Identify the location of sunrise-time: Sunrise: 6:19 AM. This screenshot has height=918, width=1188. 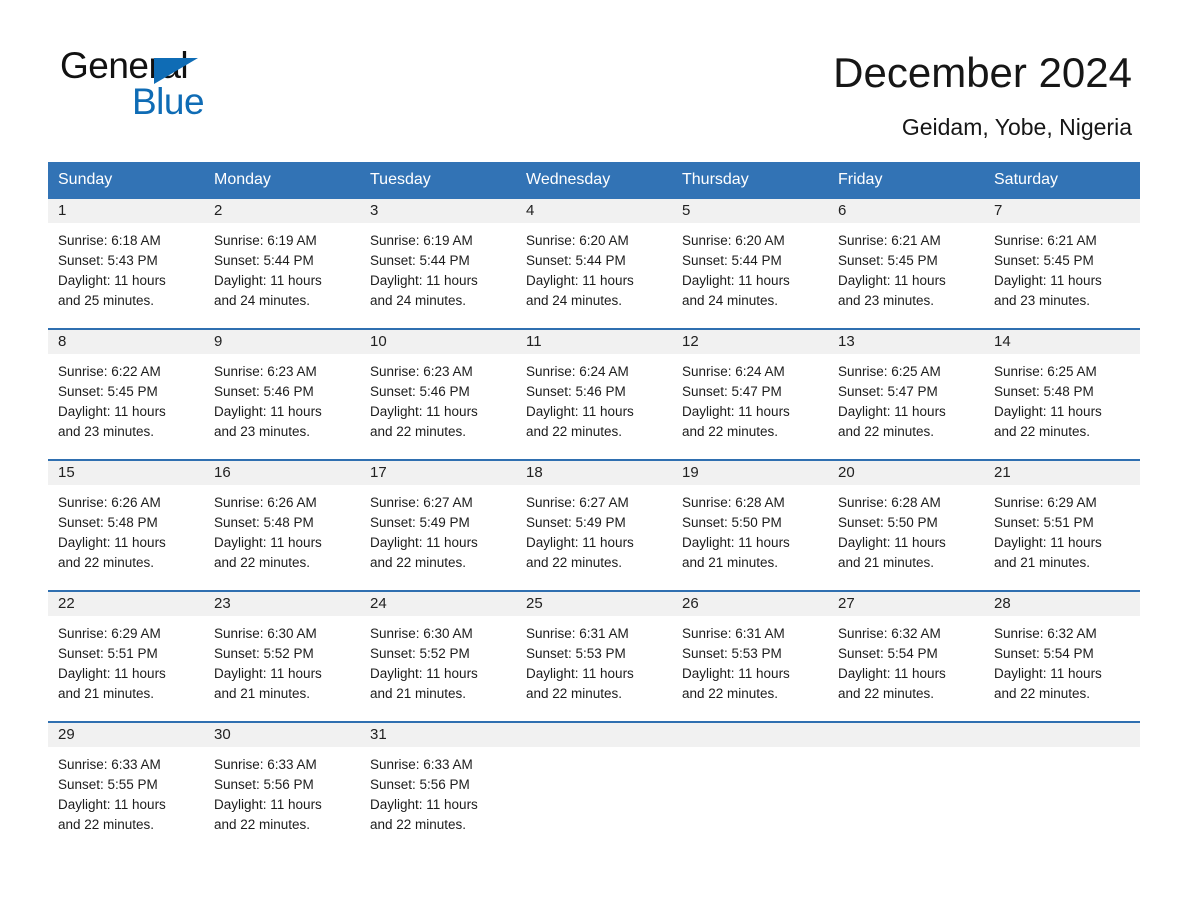
(265, 240).